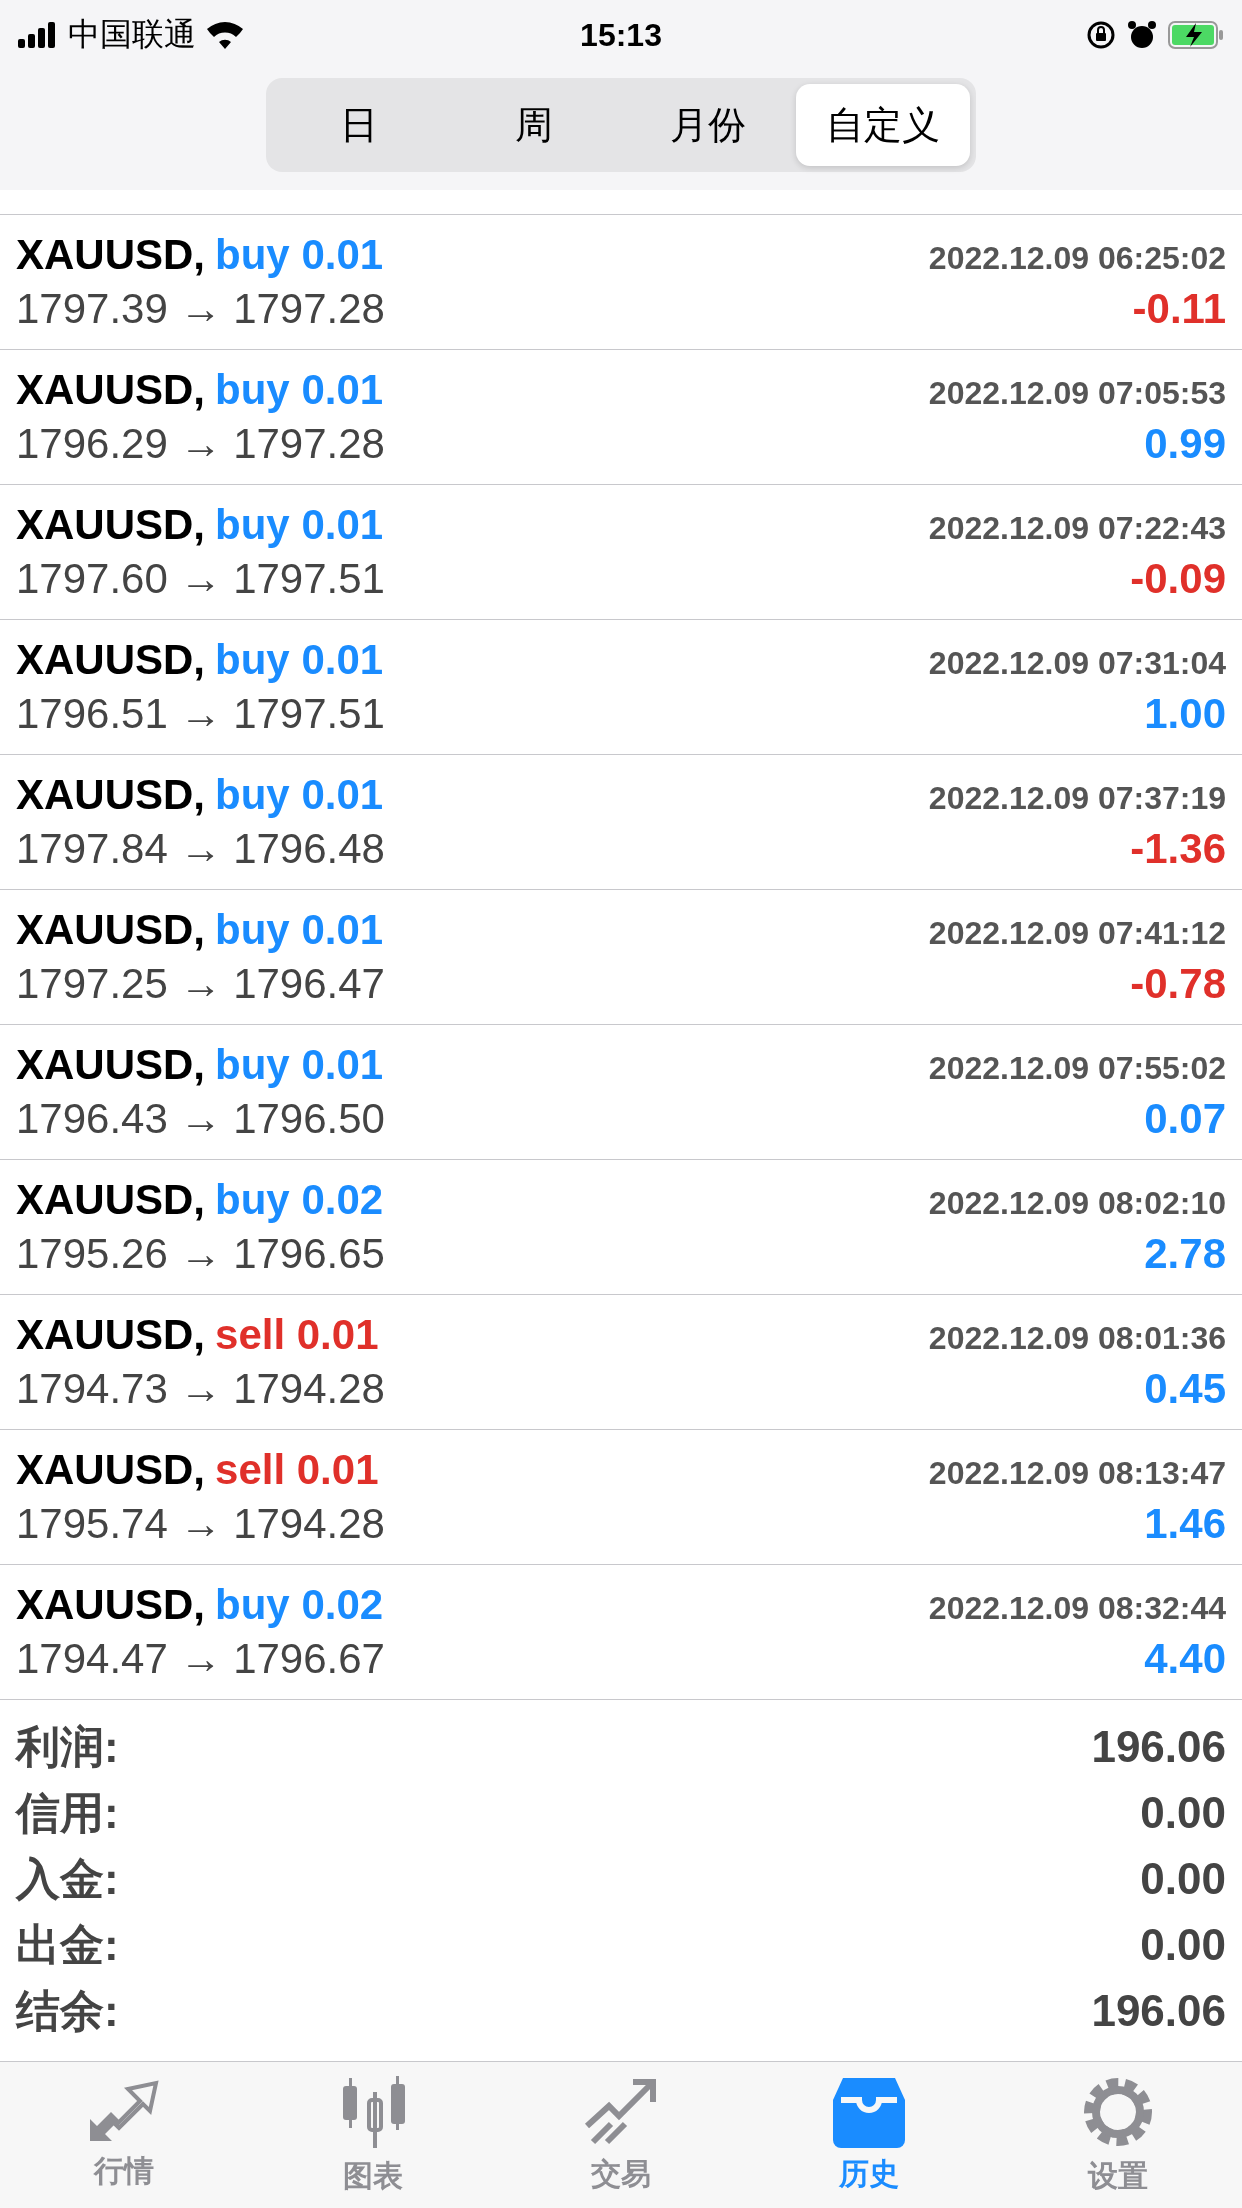  What do you see at coordinates (200, 1254) in the screenshot?
I see `trade-prices: 1795.26 → 1796.65` at bounding box center [200, 1254].